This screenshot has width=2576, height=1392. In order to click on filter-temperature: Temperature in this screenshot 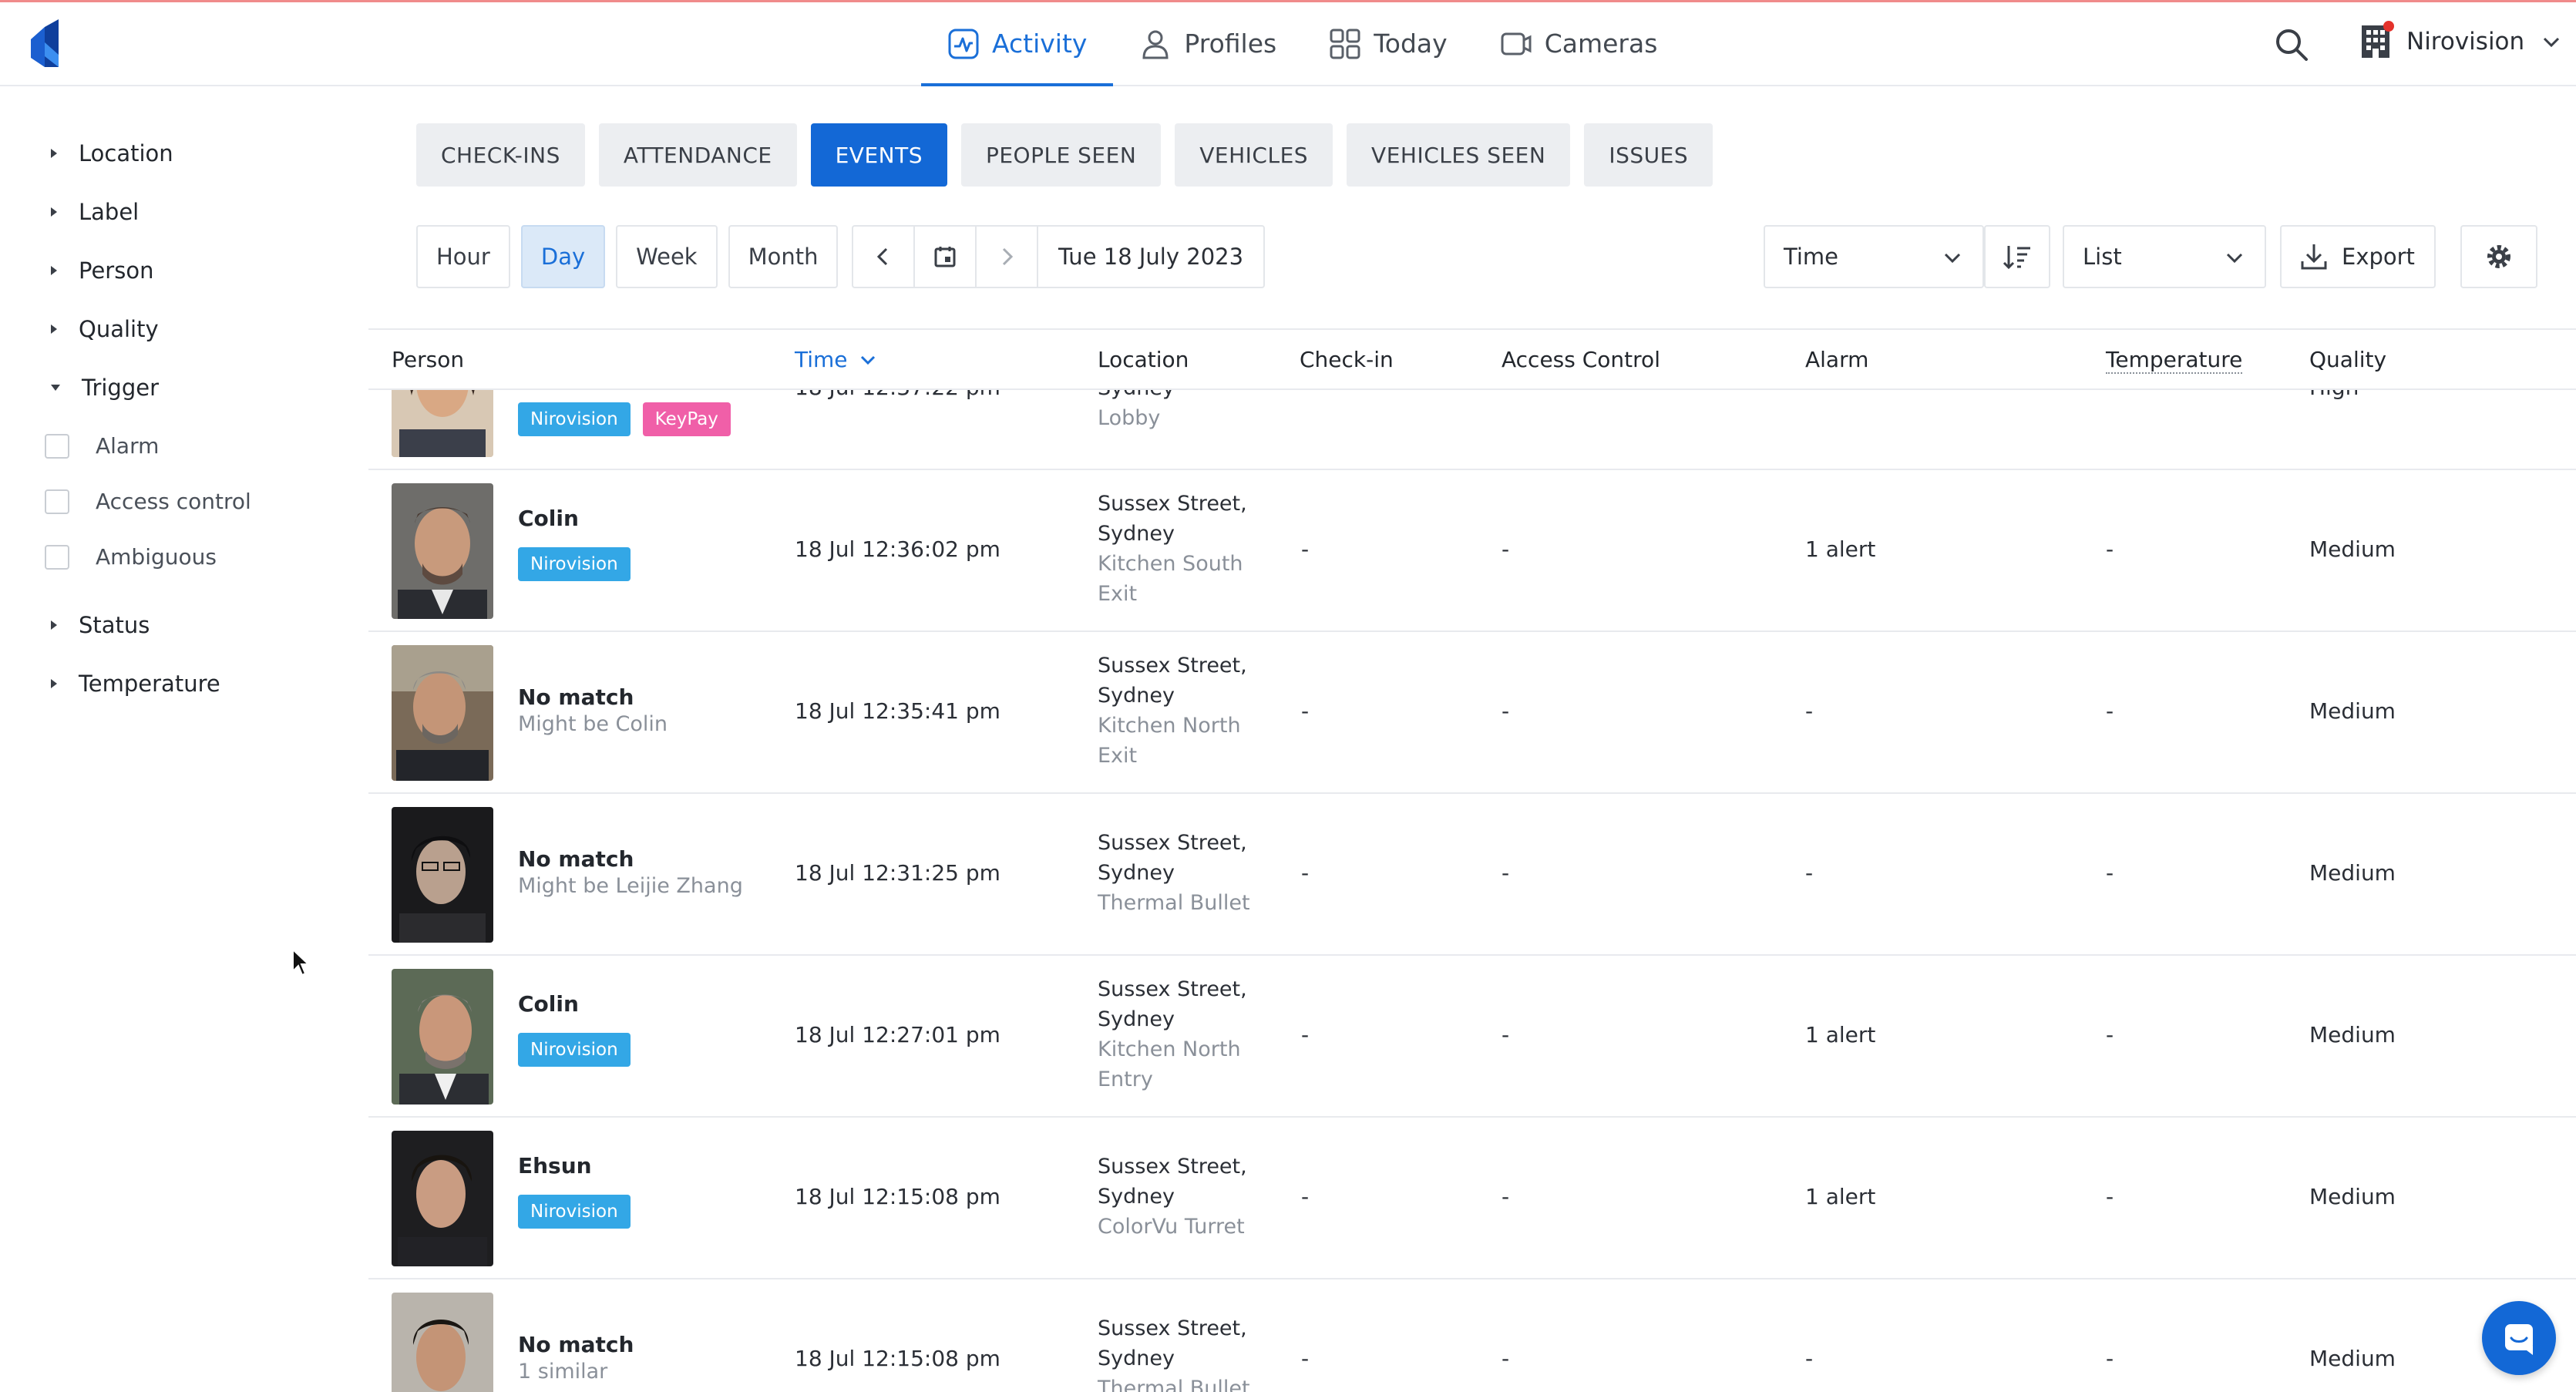, I will do `click(135, 684)`.